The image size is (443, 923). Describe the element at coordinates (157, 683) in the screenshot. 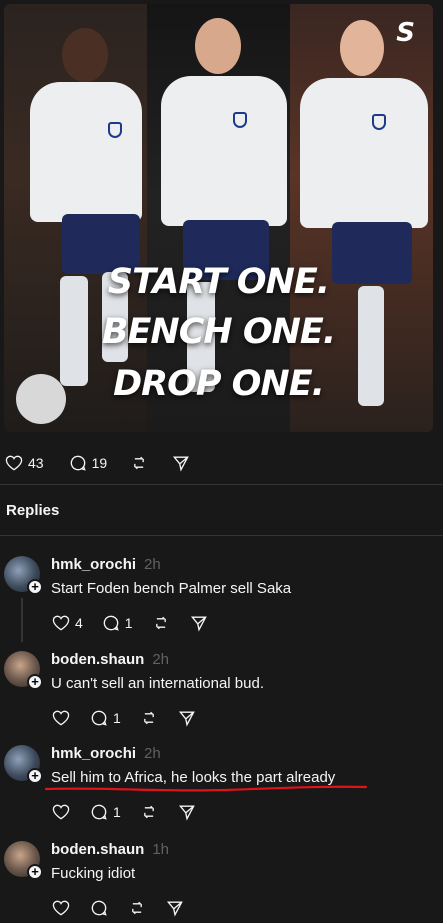

I see `reply-text: U can't sell an international bud.` at that location.